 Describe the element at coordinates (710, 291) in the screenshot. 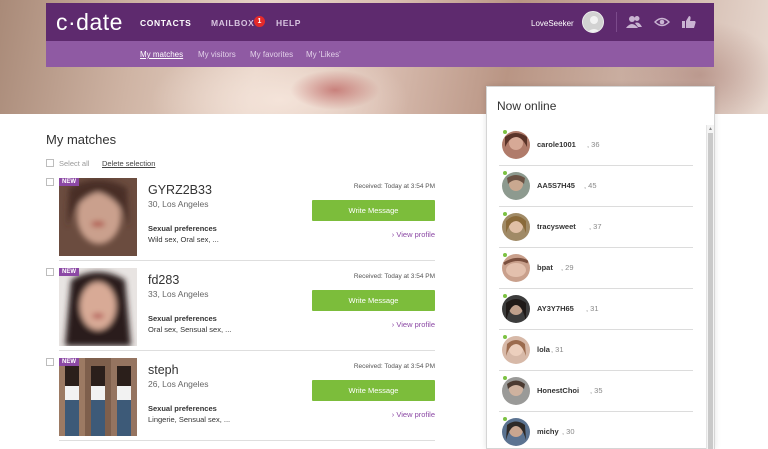

I see `scrollbar-thumb` at that location.